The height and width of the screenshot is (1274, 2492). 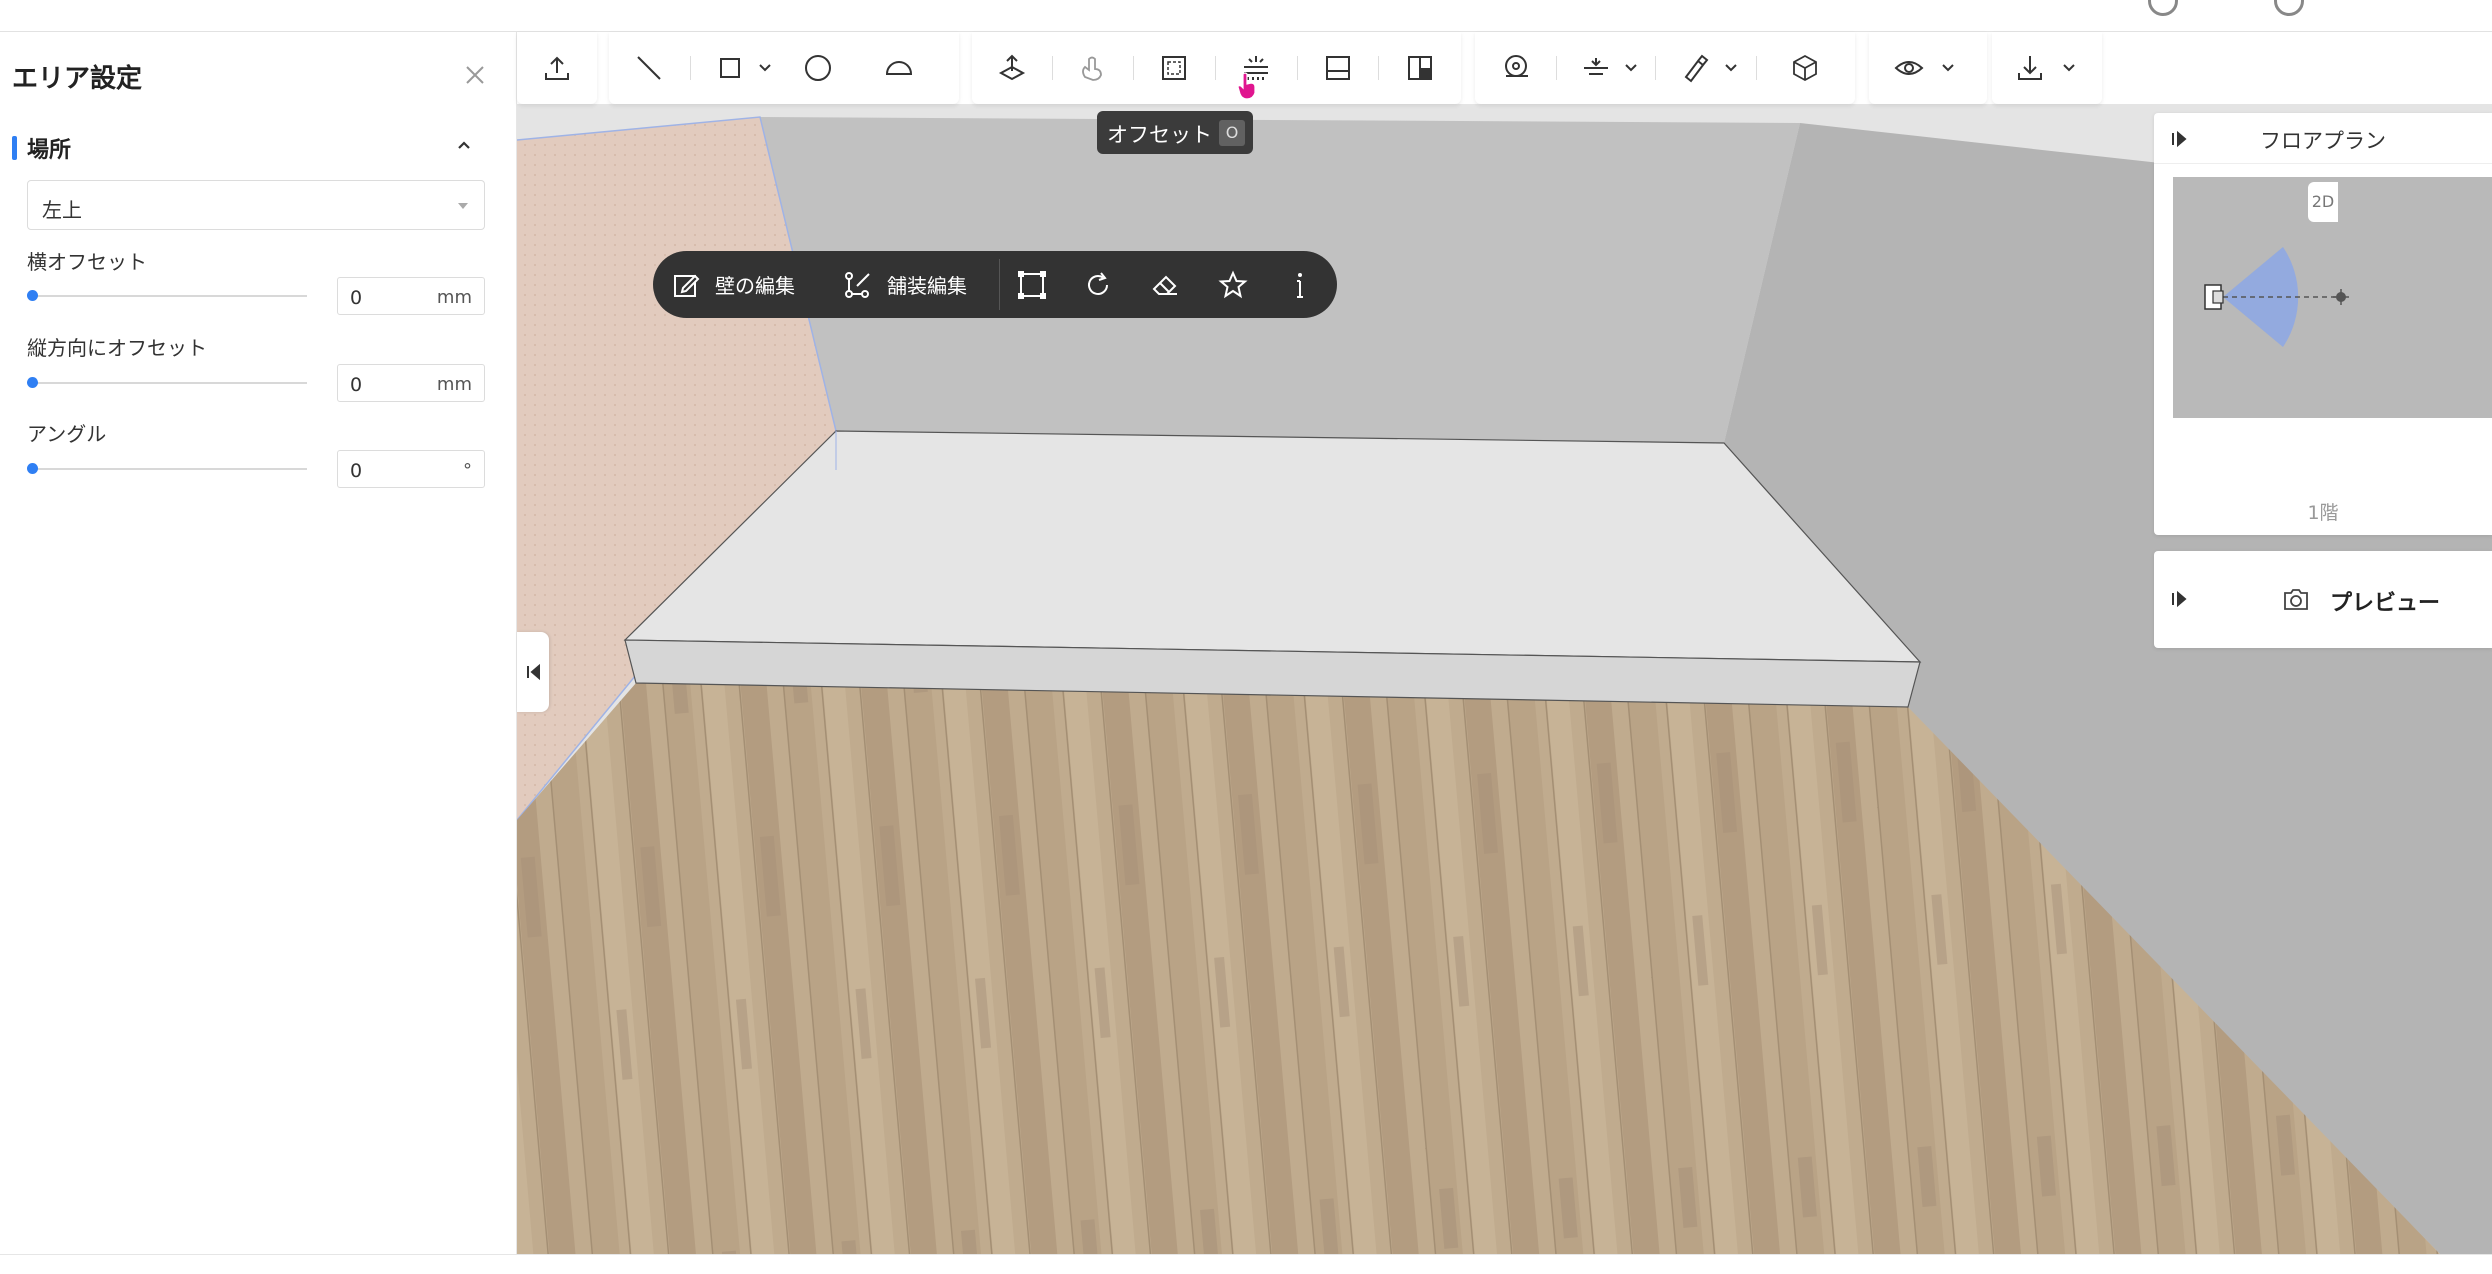 I want to click on horizontal-offset-label: 横オフセット, so click(x=87, y=262).